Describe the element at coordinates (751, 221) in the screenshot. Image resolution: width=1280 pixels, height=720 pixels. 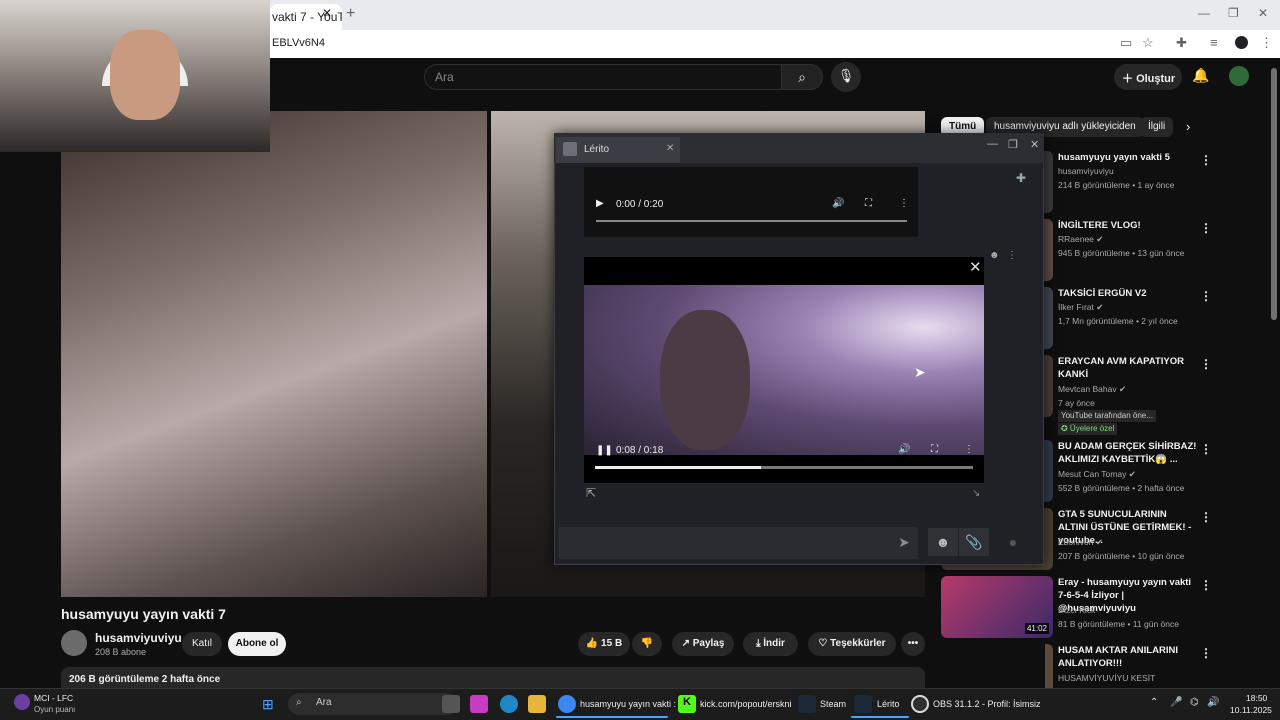
I see `audio-progress-bar` at that location.